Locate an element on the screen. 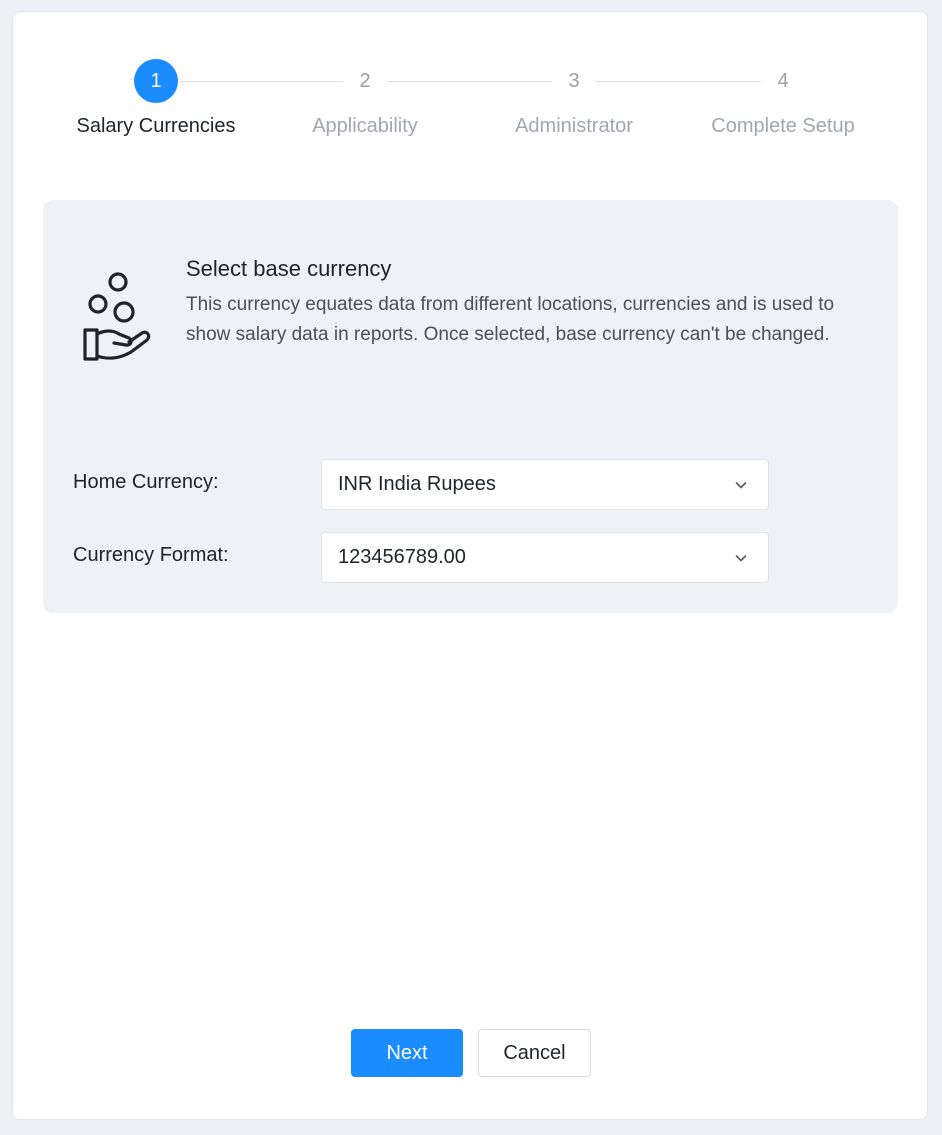  next-button: Next is located at coordinates (407, 1053).